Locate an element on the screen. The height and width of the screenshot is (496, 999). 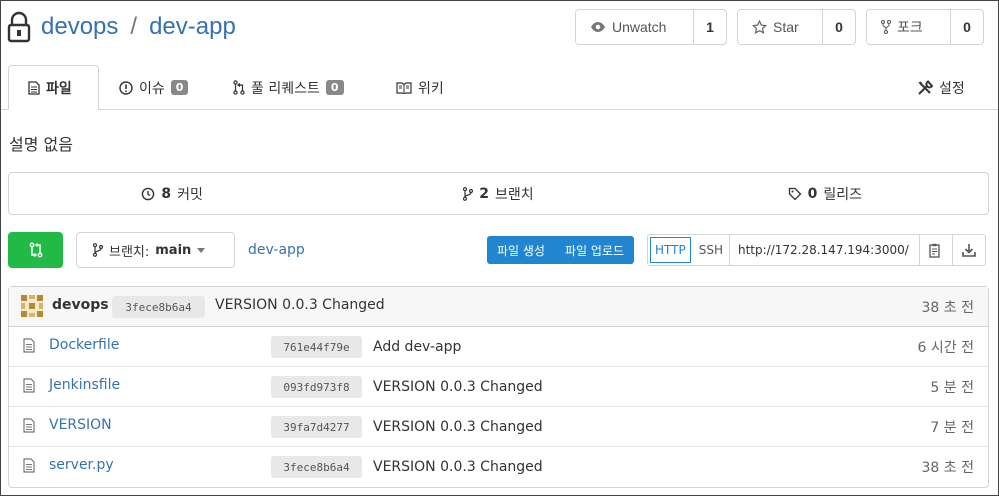
tab-wiki: 위키 is located at coordinates (420, 87).